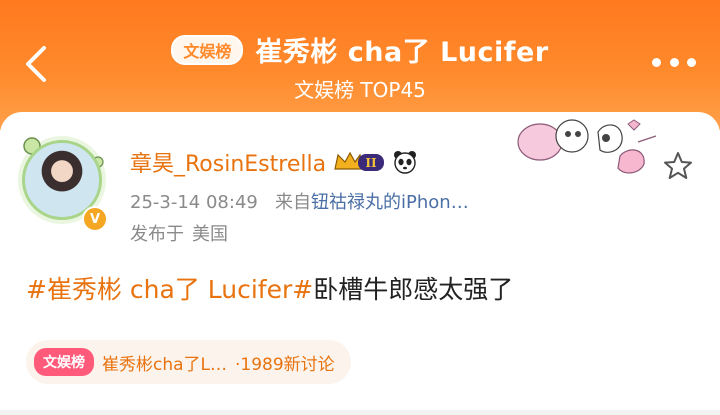 Image resolution: width=720 pixels, height=415 pixels. What do you see at coordinates (678, 166) in the screenshot?
I see `star-icon` at bounding box center [678, 166].